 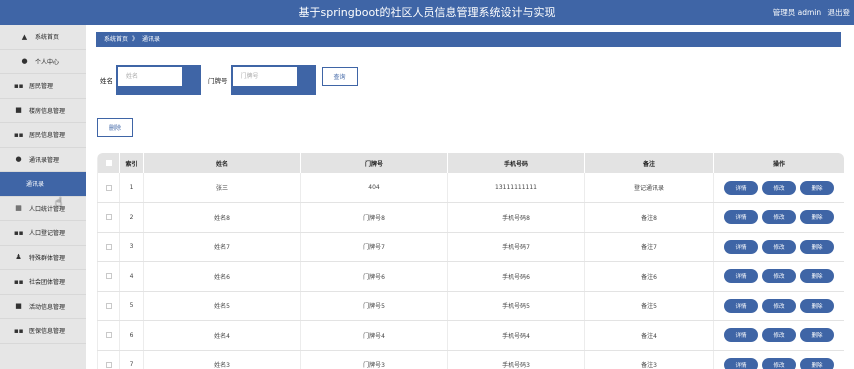 What do you see at coordinates (43, 86) in the screenshot?
I see `sidebar-item: ▪▪ 居民管理` at bounding box center [43, 86].